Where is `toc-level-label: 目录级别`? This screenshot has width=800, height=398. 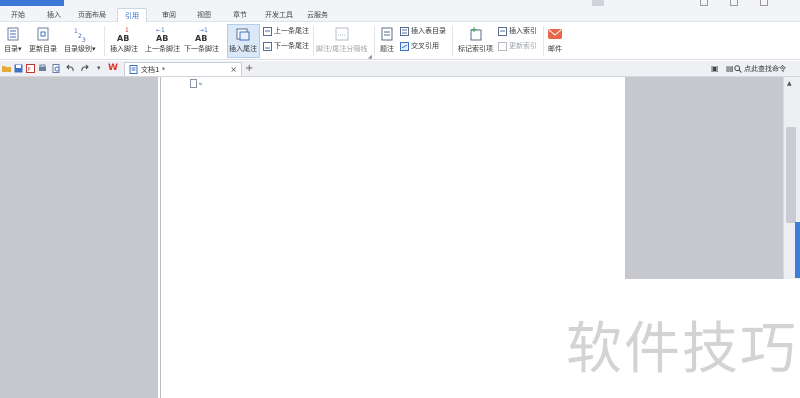
toc-level-label: 目录级别 is located at coordinates (78, 49).